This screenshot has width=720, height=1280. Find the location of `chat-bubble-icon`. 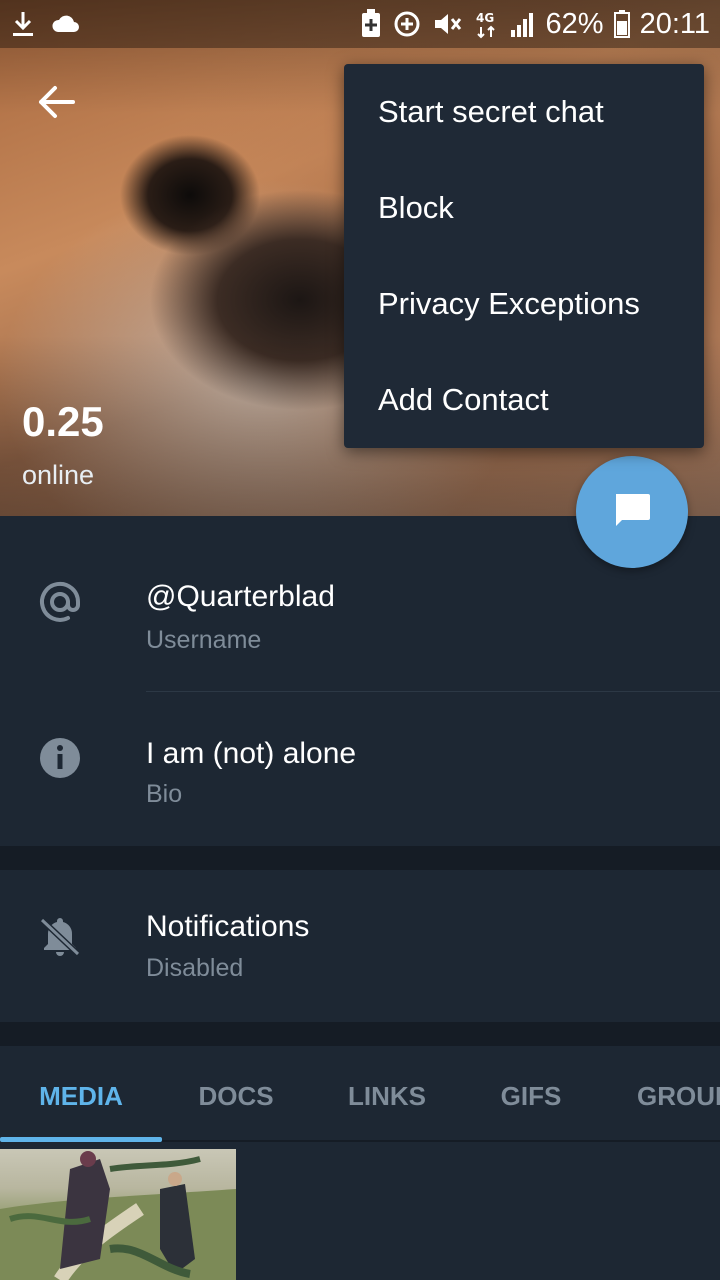

chat-bubble-icon is located at coordinates (632, 512).